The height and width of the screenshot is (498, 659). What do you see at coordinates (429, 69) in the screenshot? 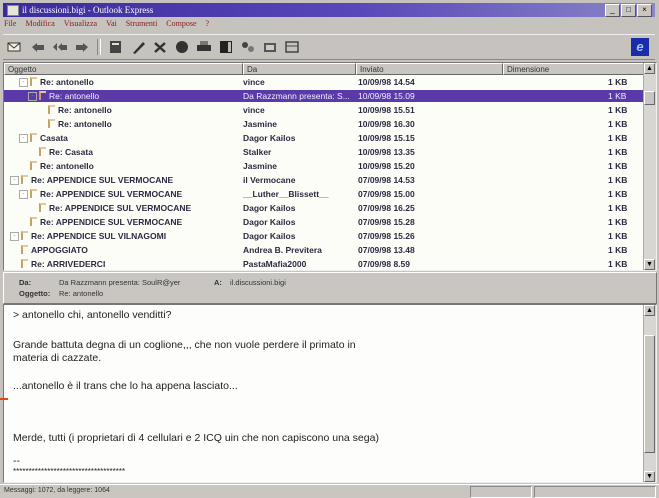
I see `column-header-sent: Inviato` at bounding box center [429, 69].